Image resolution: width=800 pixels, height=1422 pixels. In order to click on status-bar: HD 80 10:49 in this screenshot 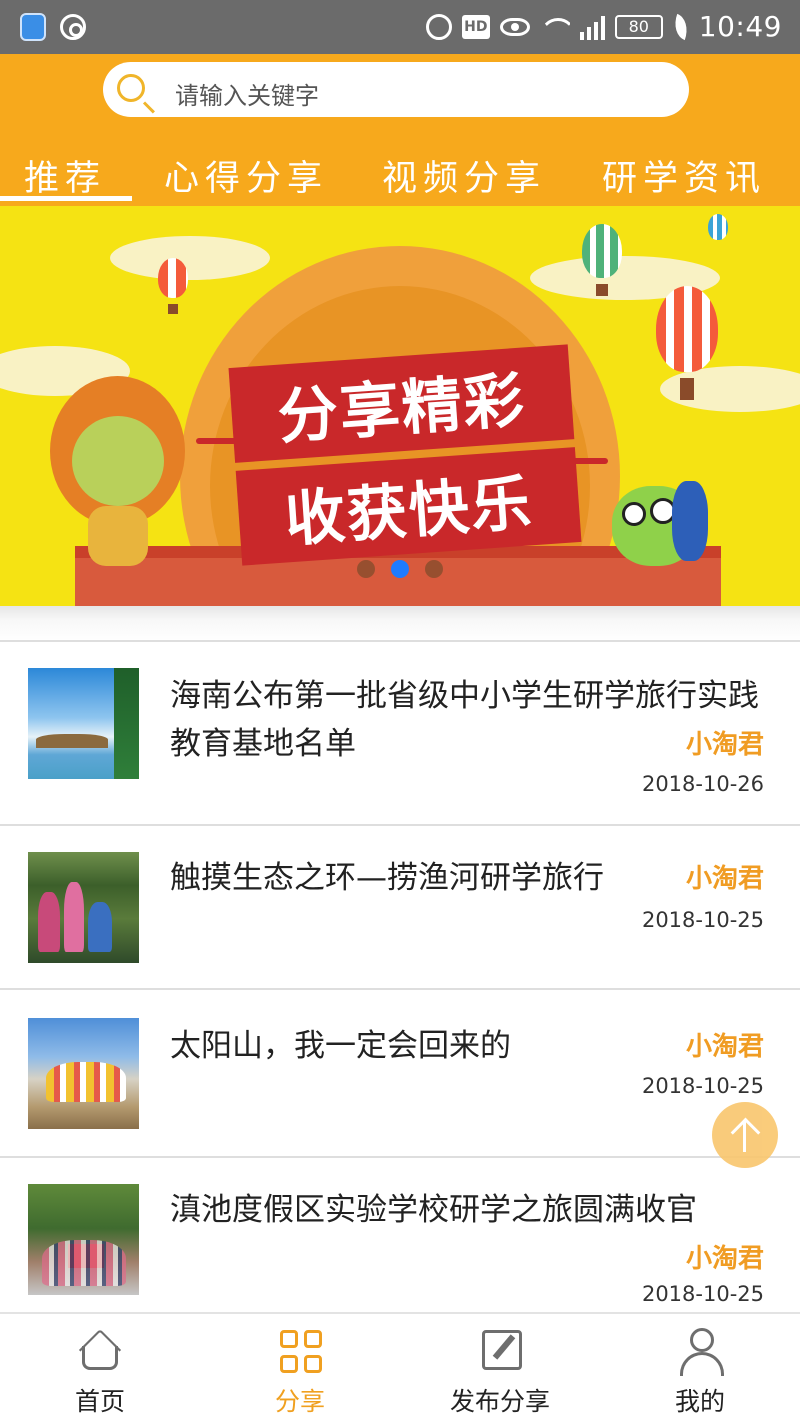, I will do `click(400, 27)`.